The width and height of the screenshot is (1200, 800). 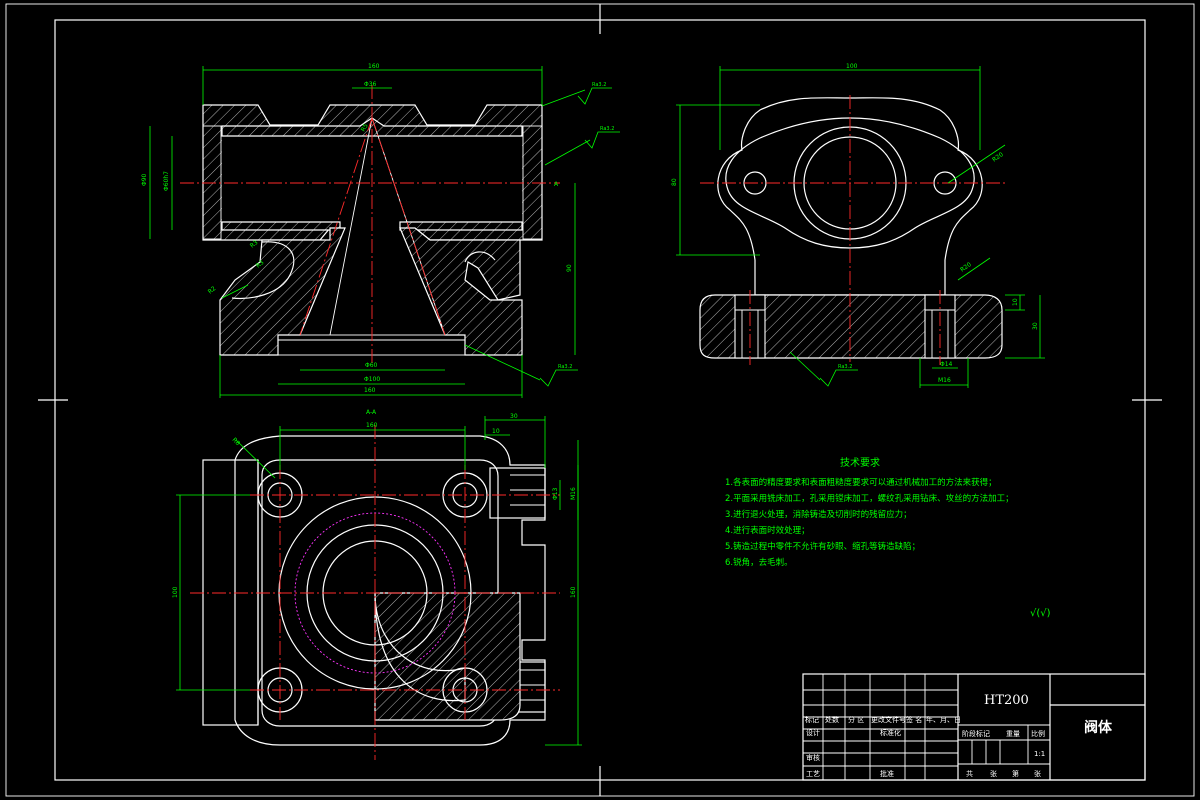 I want to click on tb-material: HT200, so click(x=1006, y=700).